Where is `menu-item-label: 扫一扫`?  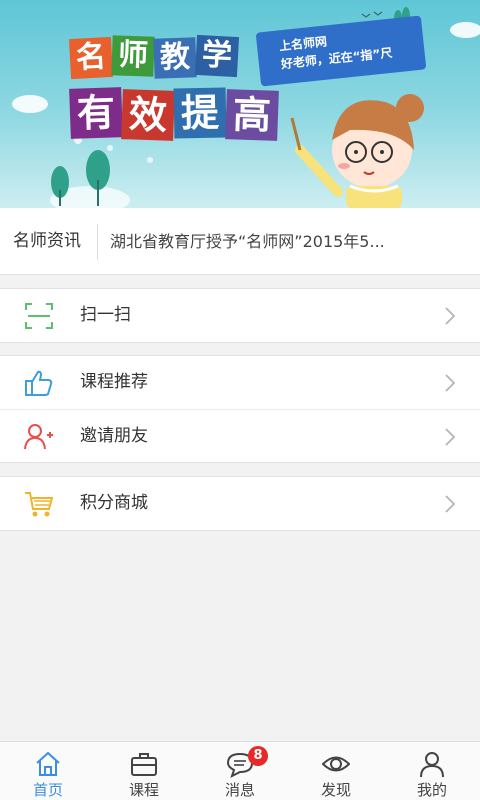 menu-item-label: 扫一扫 is located at coordinates (105, 315).